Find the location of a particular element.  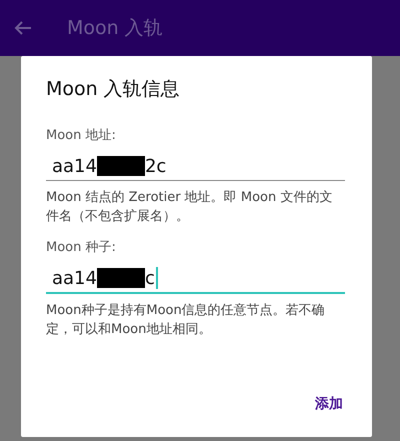

add-button: 添加 is located at coordinates (329, 404).